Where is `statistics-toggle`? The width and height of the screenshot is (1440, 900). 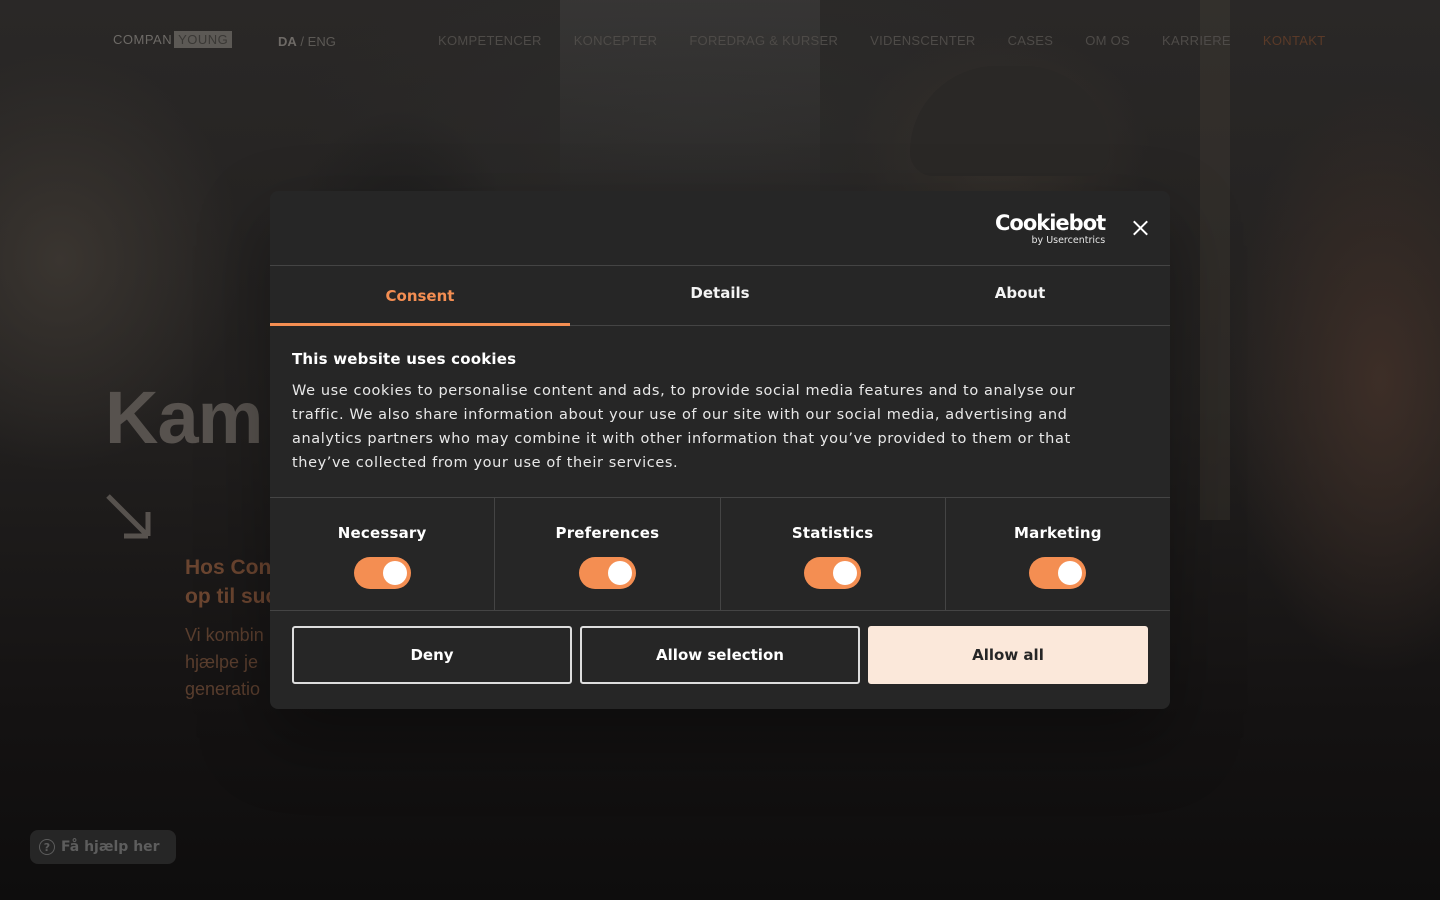 statistics-toggle is located at coordinates (833, 573).